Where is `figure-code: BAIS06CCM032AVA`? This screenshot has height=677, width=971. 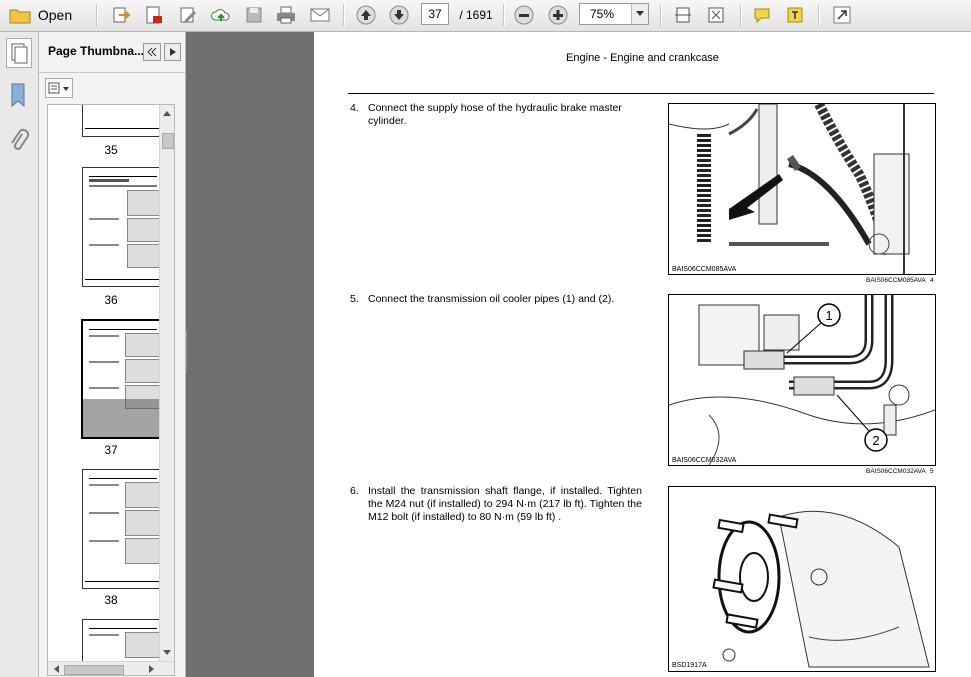 figure-code: BAIS06CCM032AVA is located at coordinates (704, 460).